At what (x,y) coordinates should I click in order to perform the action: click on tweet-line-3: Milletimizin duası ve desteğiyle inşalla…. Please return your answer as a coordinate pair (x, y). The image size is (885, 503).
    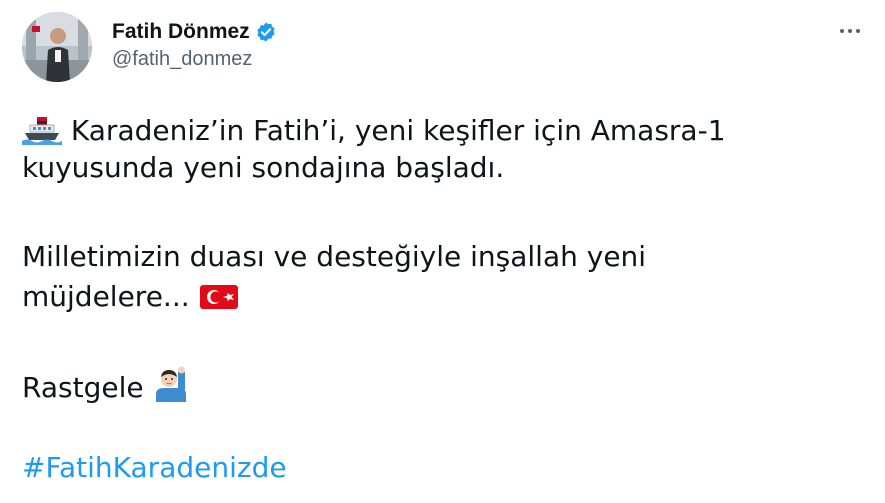
    Looking at the image, I should click on (334, 256).